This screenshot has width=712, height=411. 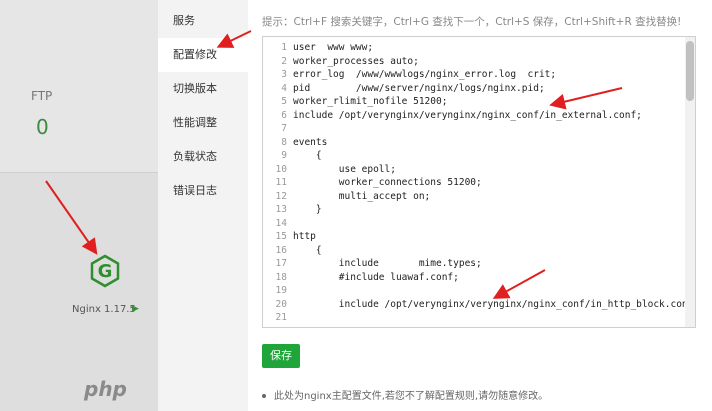 What do you see at coordinates (203, 123) in the screenshot?
I see `menu-item-performance: 性能调整` at bounding box center [203, 123].